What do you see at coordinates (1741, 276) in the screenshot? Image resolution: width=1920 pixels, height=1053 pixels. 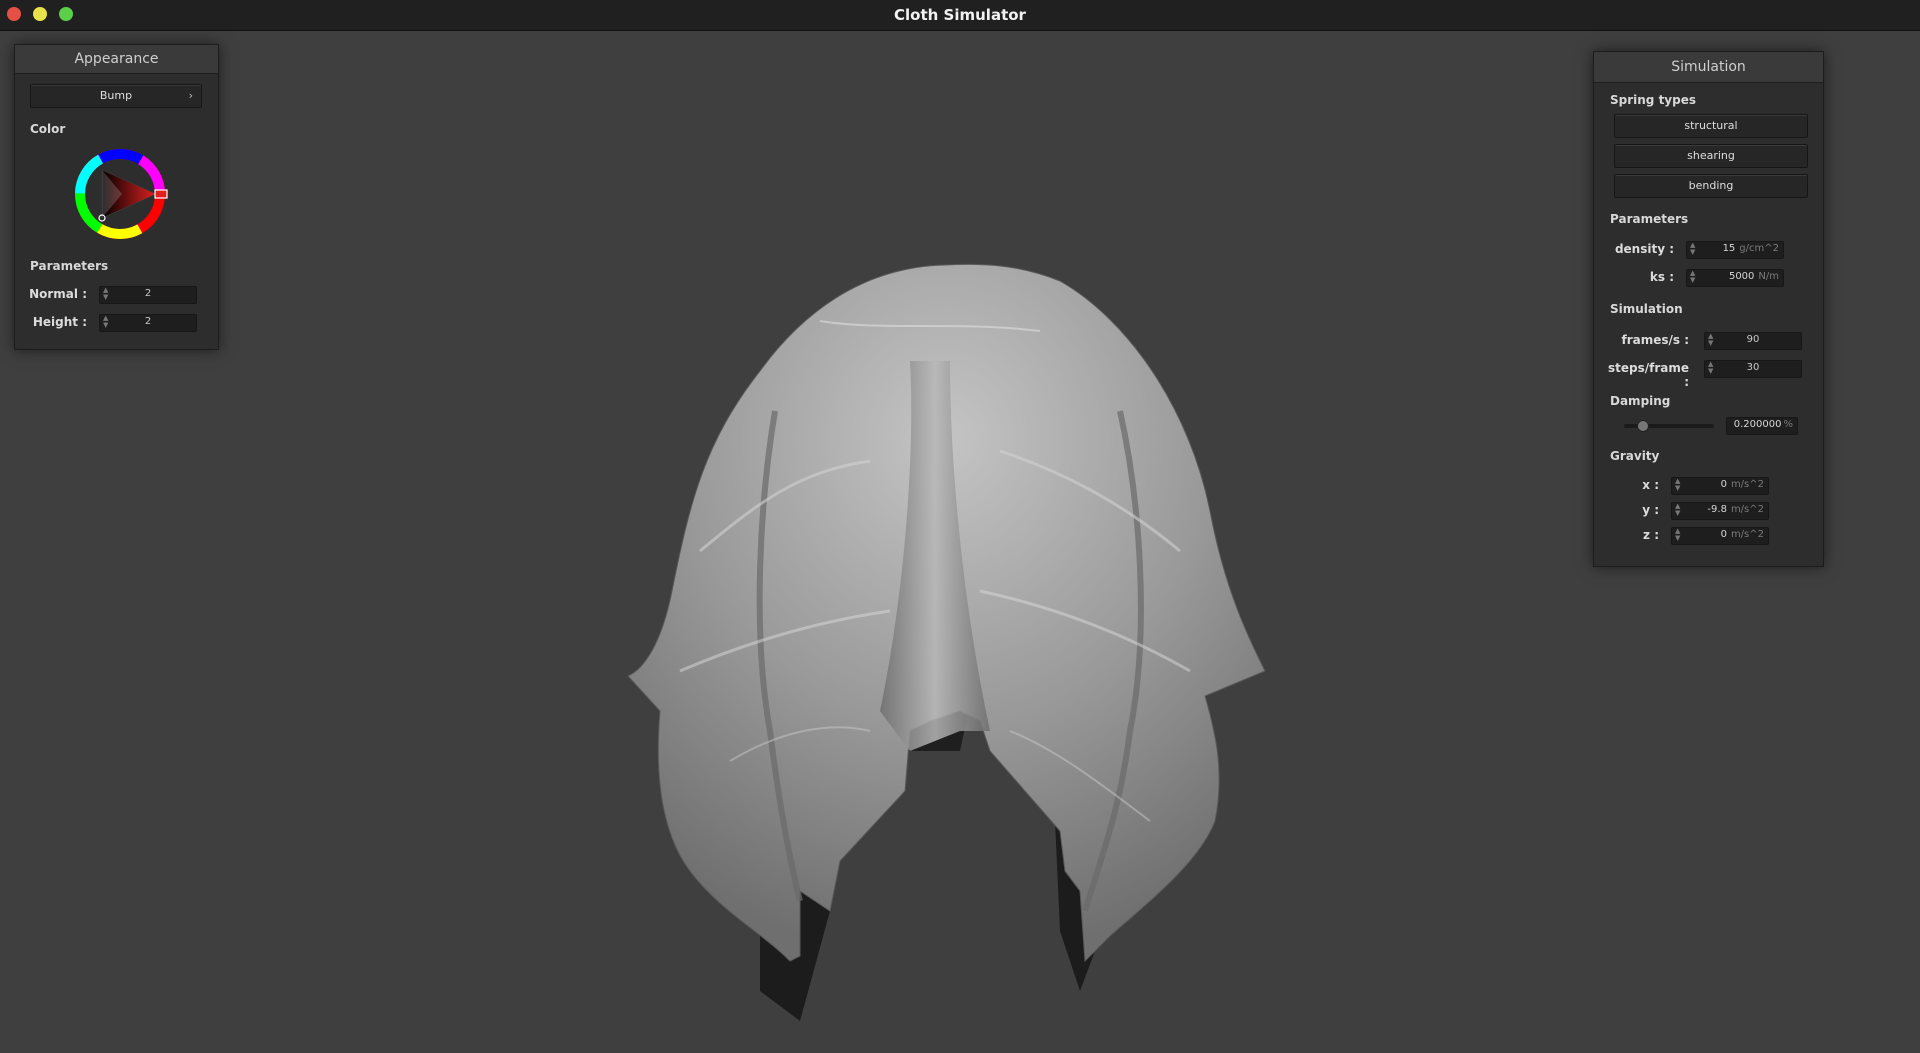 I see `ks-value: 5000` at bounding box center [1741, 276].